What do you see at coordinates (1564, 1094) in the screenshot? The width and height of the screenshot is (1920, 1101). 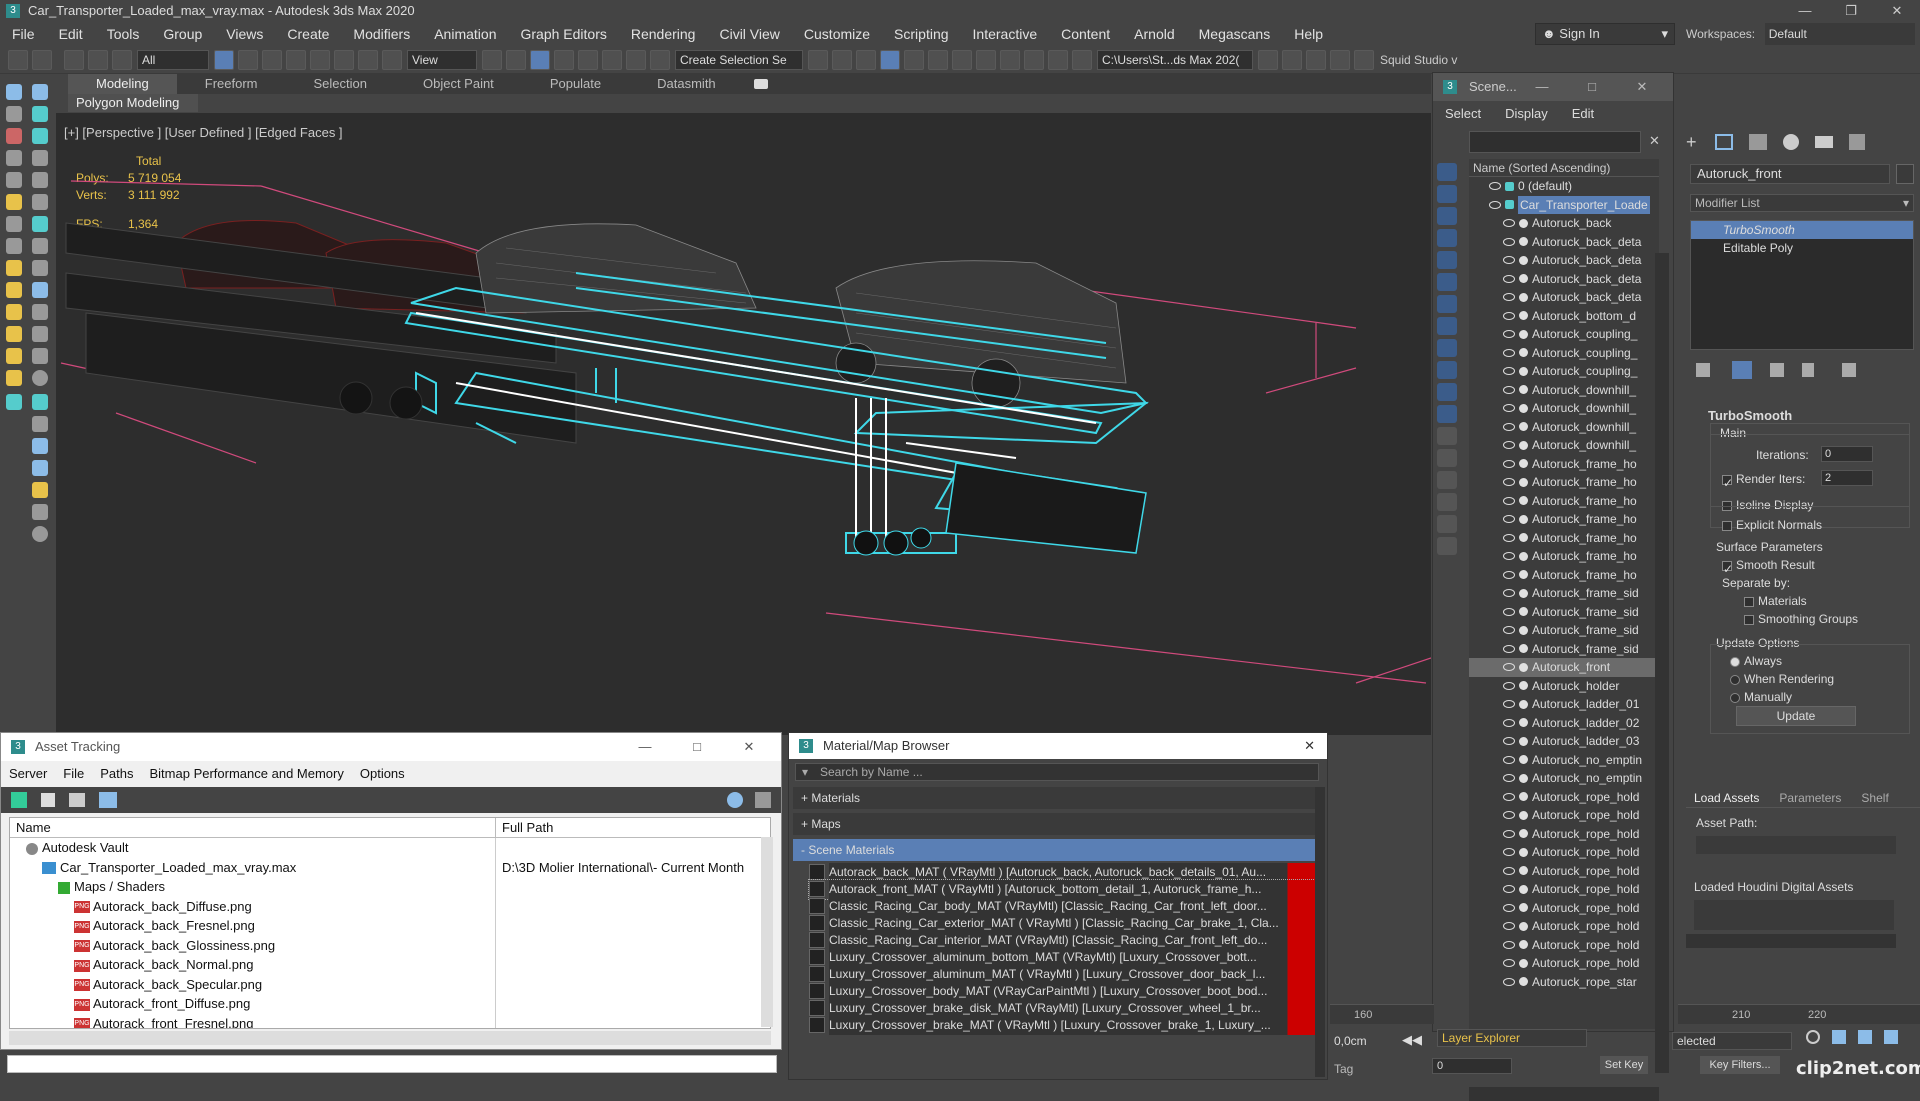 I see `scene-horizontal-scrollbar` at bounding box center [1564, 1094].